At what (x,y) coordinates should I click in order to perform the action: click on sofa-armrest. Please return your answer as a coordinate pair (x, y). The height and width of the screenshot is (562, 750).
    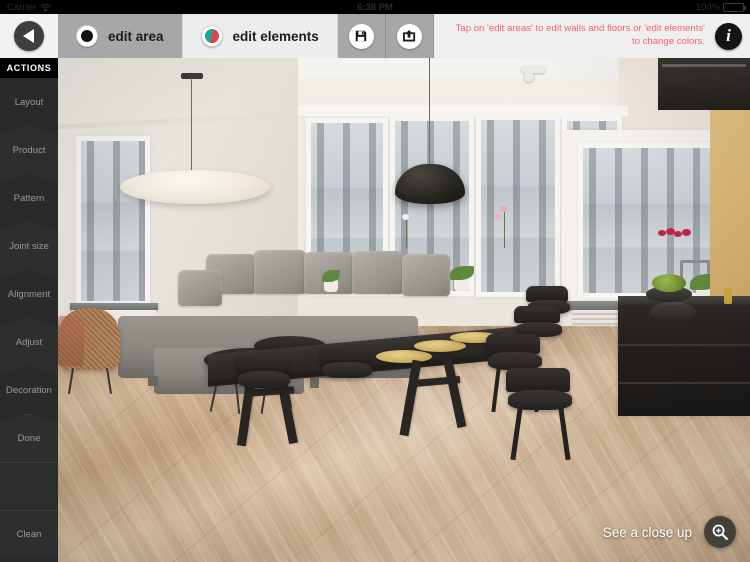
    Looking at the image, I should click on (200, 288).